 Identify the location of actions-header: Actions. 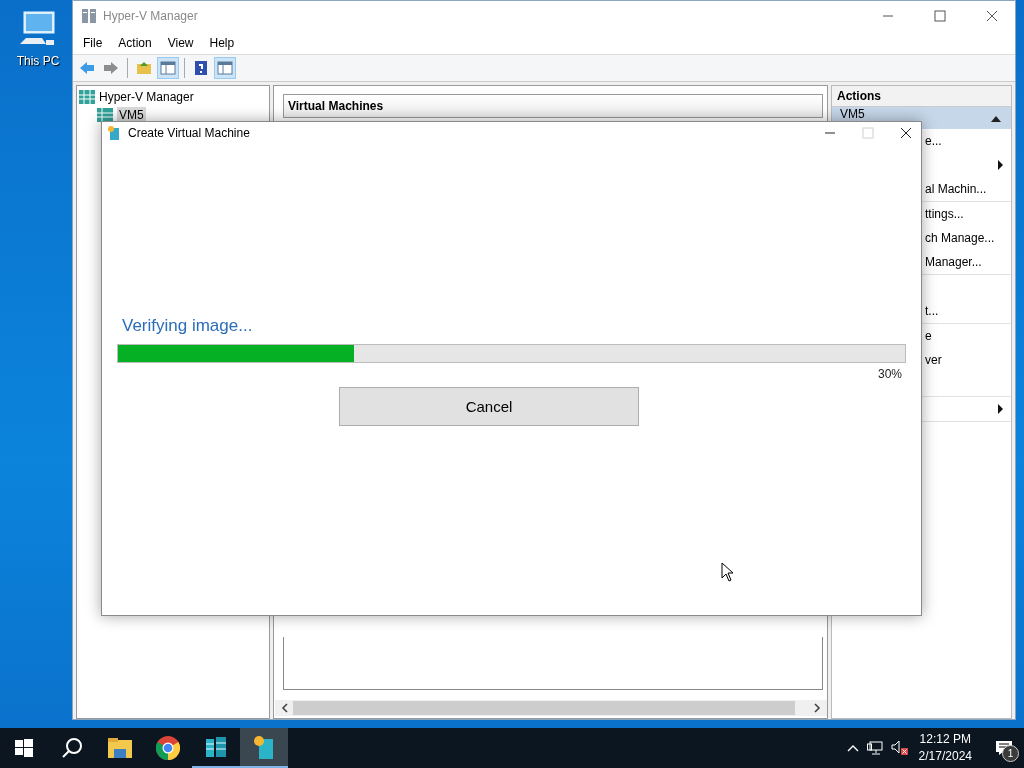
(921, 96).